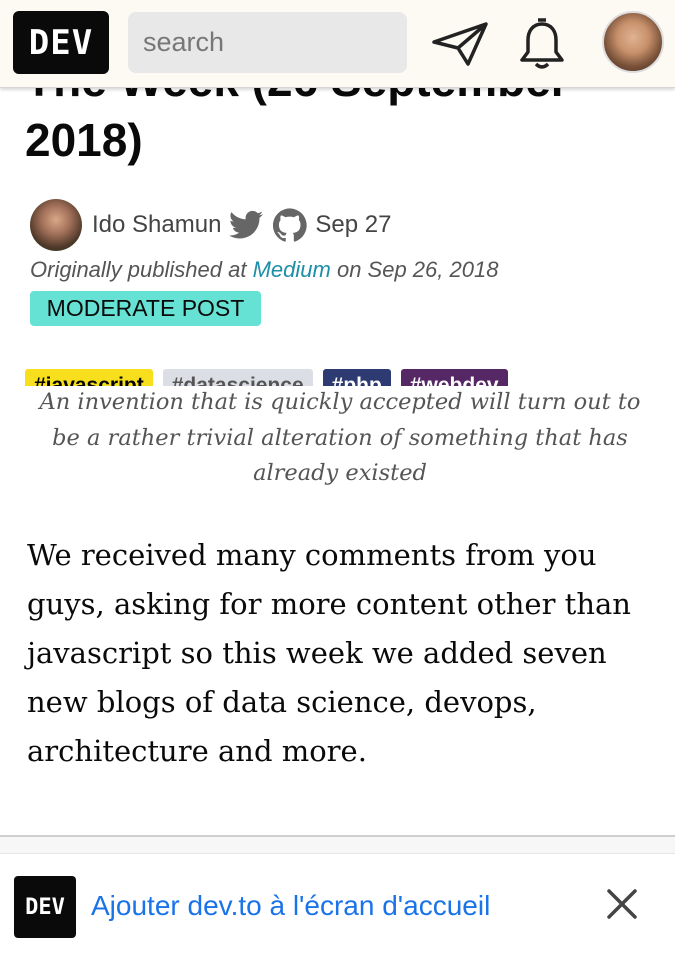  I want to click on send-icon, so click(460, 44).